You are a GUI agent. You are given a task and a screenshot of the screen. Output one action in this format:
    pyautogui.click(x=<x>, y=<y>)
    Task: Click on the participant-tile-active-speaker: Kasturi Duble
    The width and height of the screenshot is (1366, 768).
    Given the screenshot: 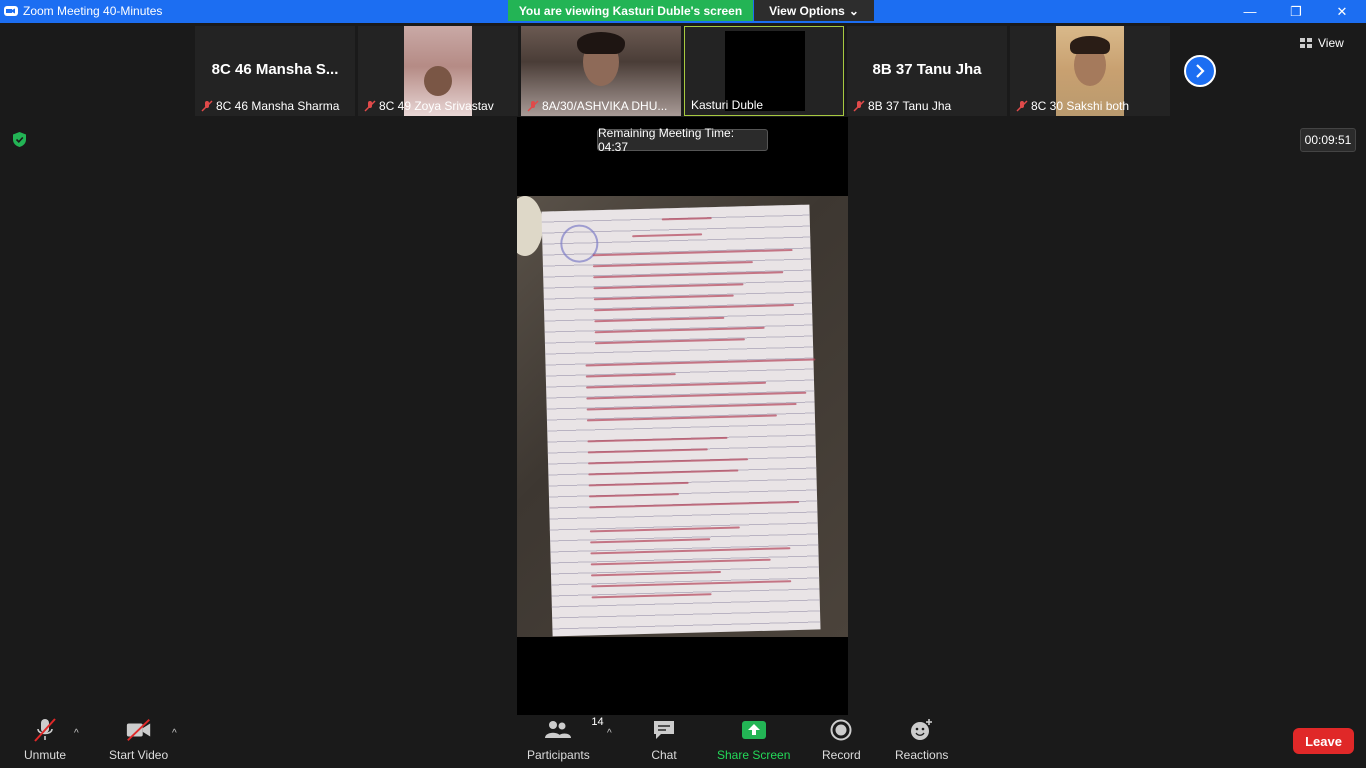 What is the action you would take?
    pyautogui.click(x=764, y=71)
    